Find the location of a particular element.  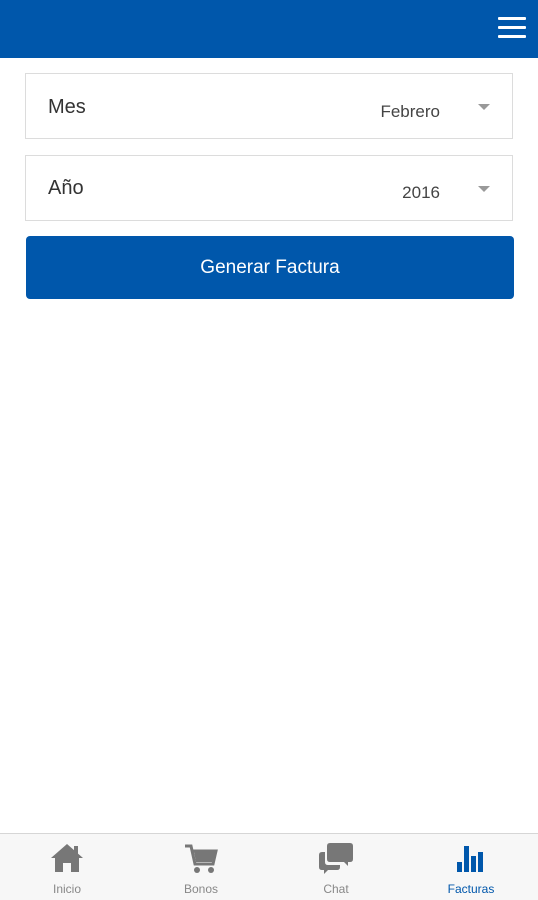

tab-facturas: Facturas is located at coordinates (471, 867).